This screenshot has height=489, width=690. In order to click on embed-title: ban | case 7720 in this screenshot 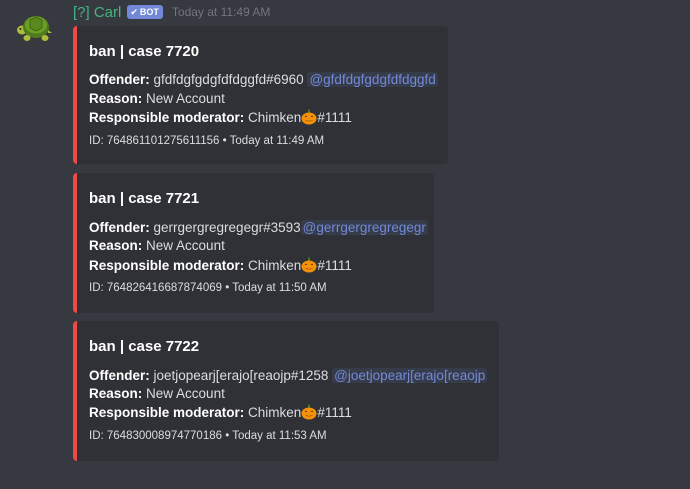, I will do `click(144, 51)`.